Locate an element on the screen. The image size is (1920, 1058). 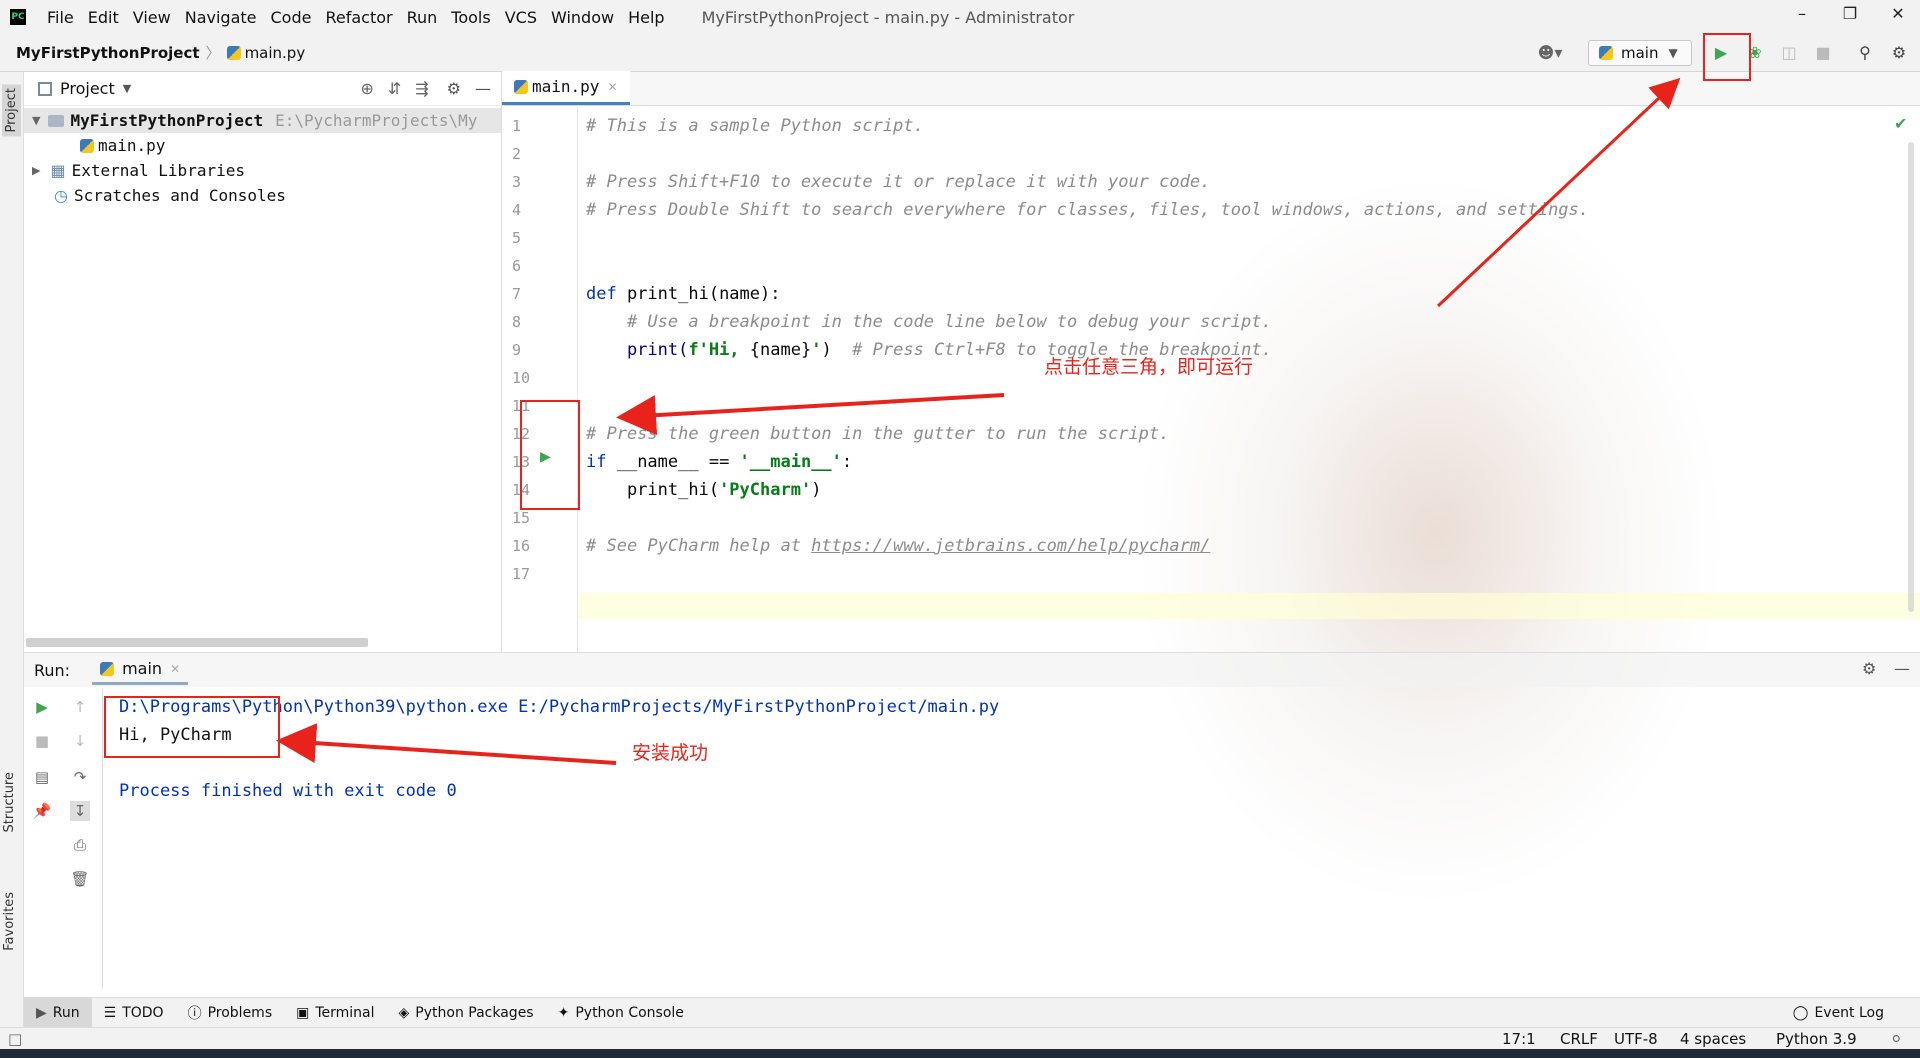
menu-run: Run is located at coordinates (422, 17).